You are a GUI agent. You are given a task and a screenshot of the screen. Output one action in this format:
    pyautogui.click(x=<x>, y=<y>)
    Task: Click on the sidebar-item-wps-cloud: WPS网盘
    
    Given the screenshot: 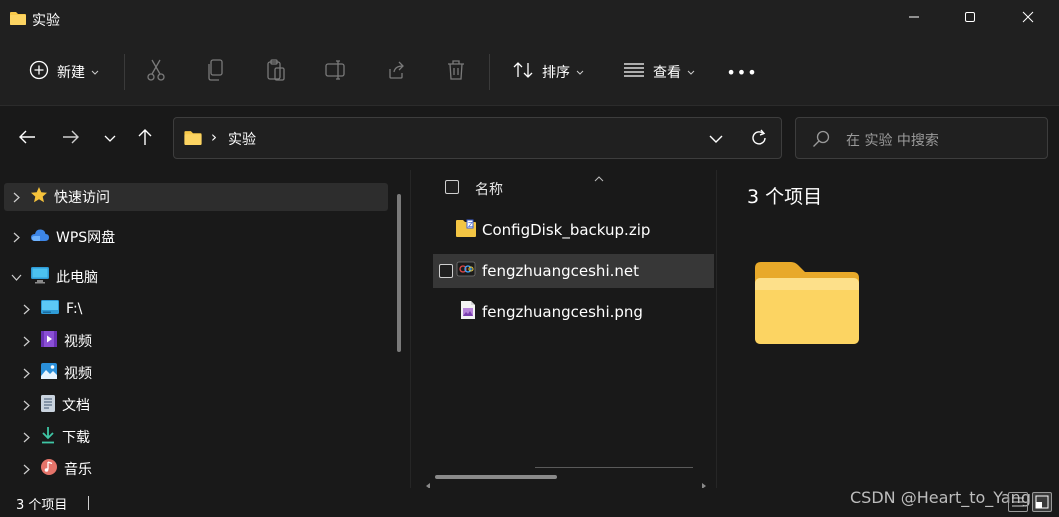 What is the action you would take?
    pyautogui.click(x=196, y=237)
    